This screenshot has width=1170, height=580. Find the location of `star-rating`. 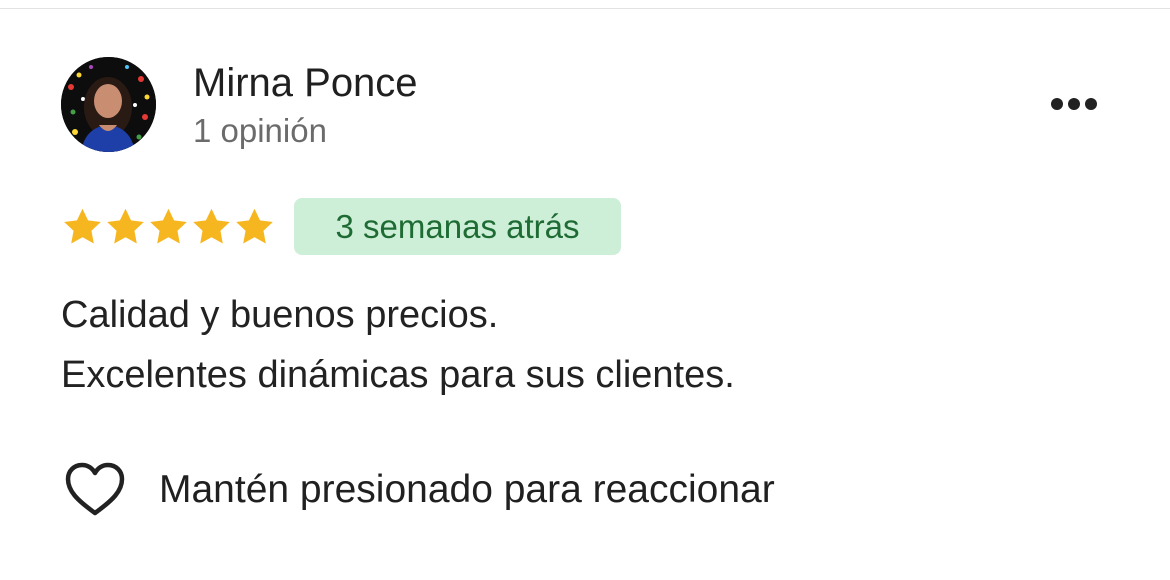

star-rating is located at coordinates (168, 227).